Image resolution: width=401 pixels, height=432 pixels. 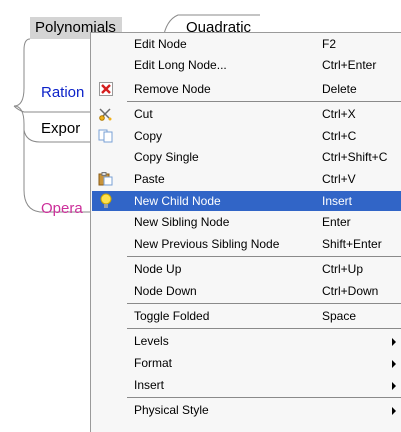 What do you see at coordinates (339, 136) in the screenshot?
I see `menu-item-shortcut: Ctrl+C` at bounding box center [339, 136].